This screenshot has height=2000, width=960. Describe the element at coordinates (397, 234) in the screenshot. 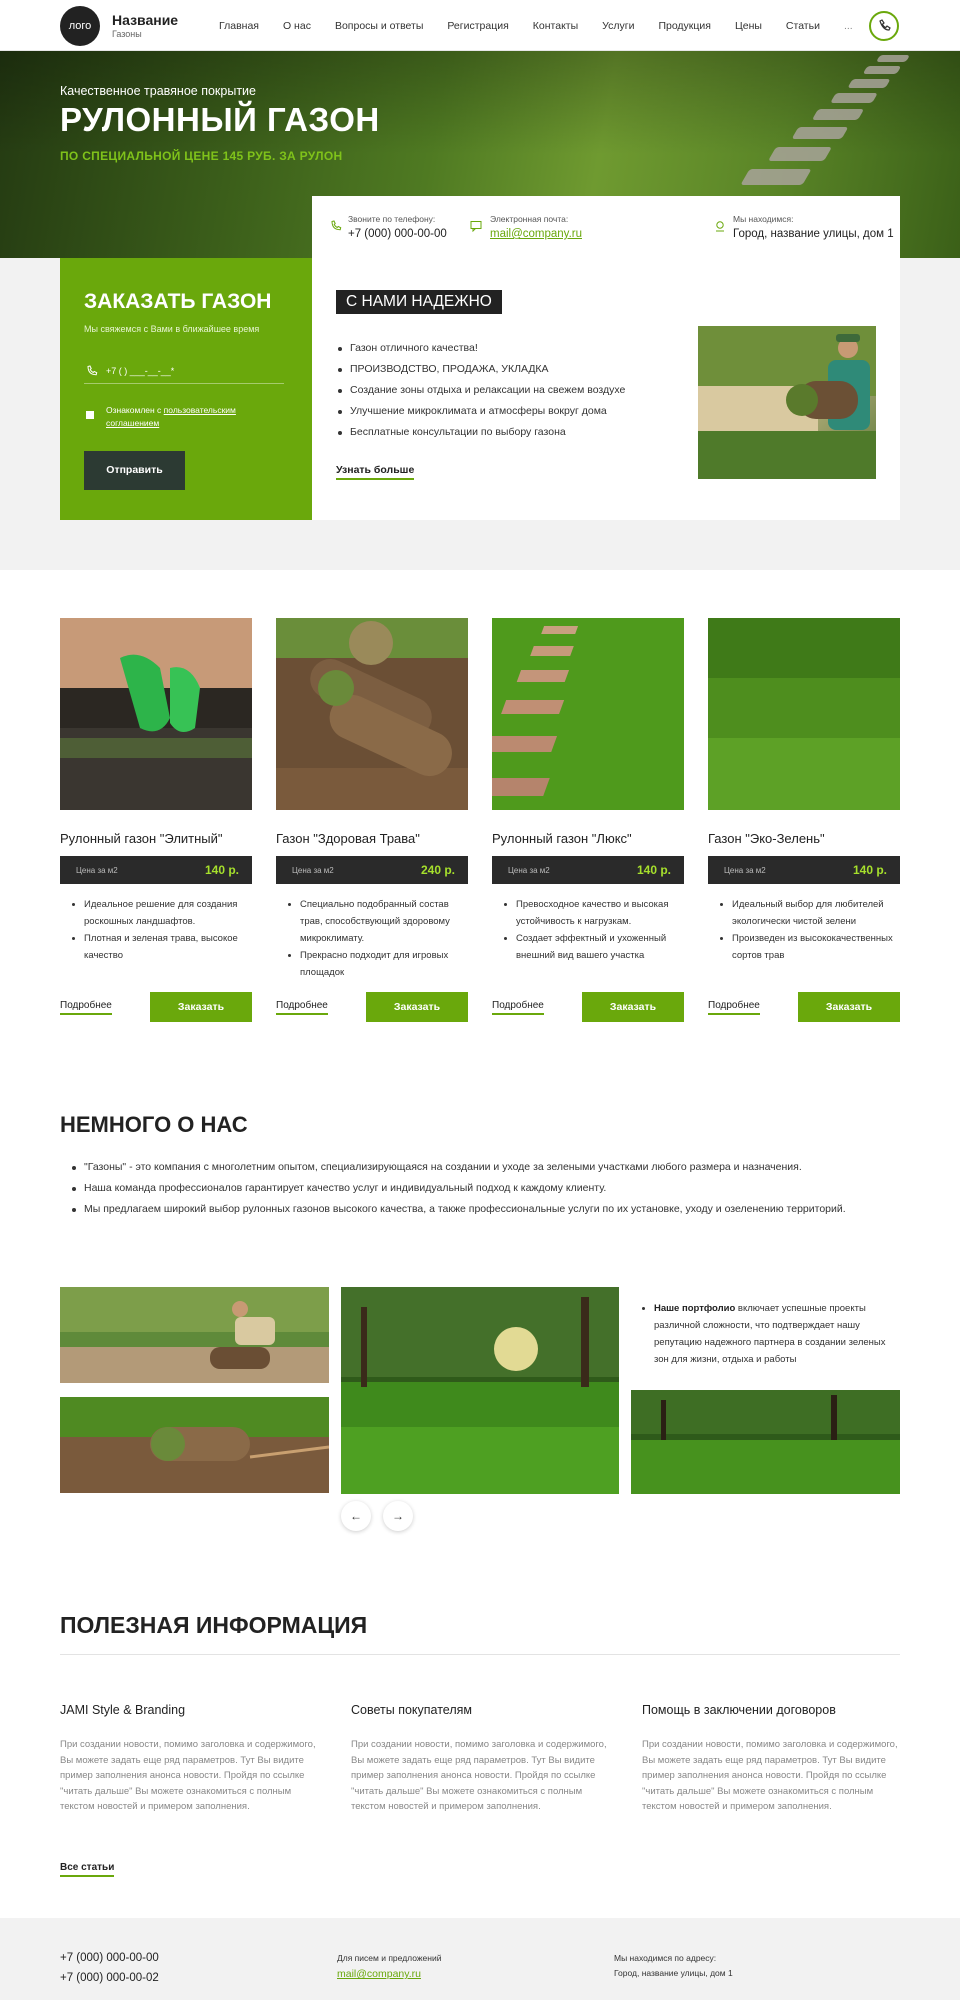

I see `phone-value: +7 (000) 000-00-00` at that location.